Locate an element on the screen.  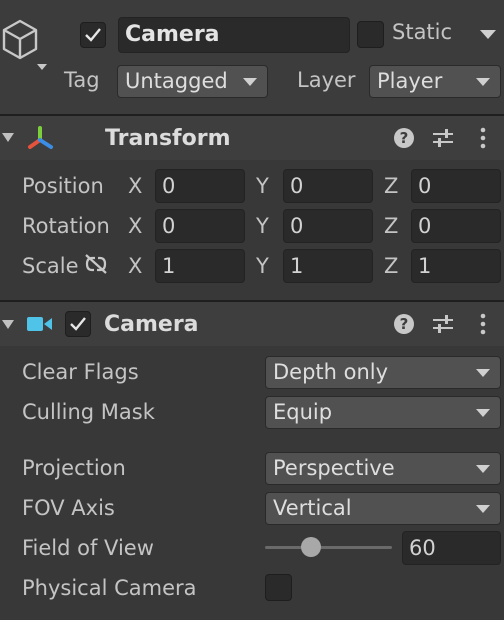
position-z-field: 0 is located at coordinates (456, 186).